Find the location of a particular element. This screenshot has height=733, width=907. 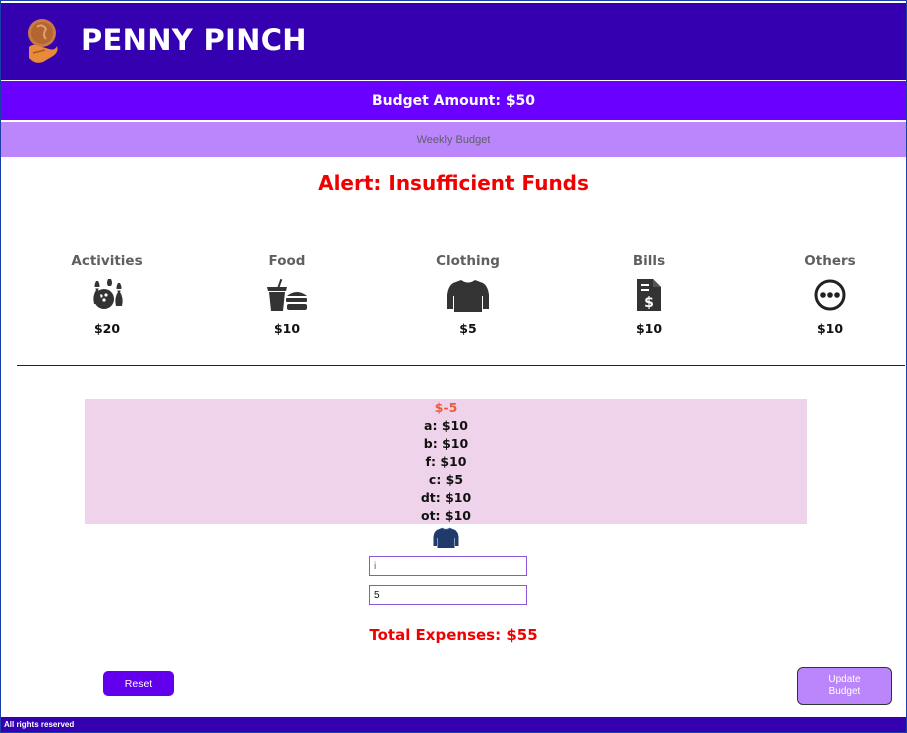

expense-amount-input is located at coordinates (448, 595).